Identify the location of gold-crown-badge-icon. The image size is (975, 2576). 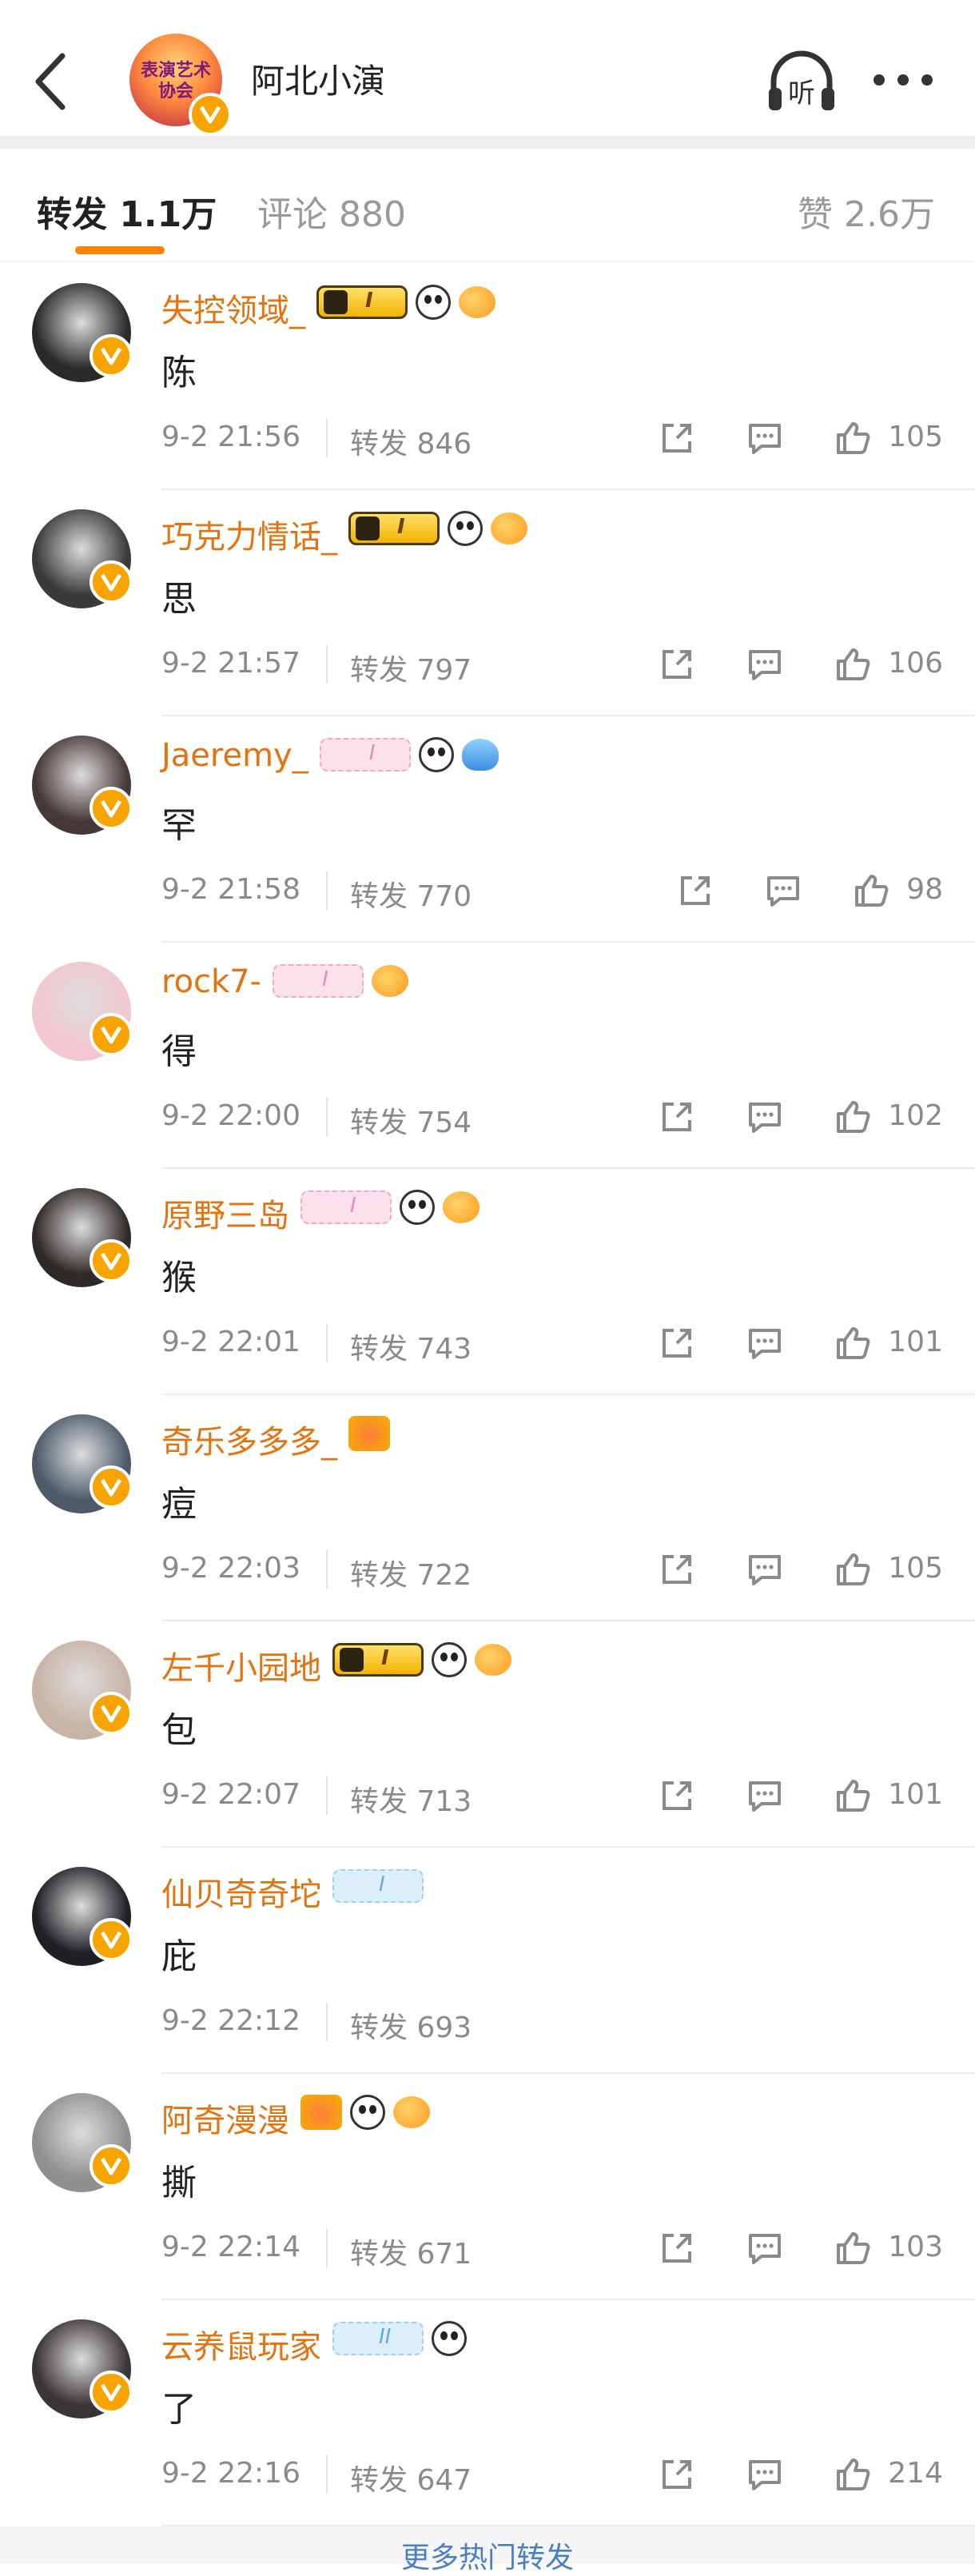
(369, 1433).